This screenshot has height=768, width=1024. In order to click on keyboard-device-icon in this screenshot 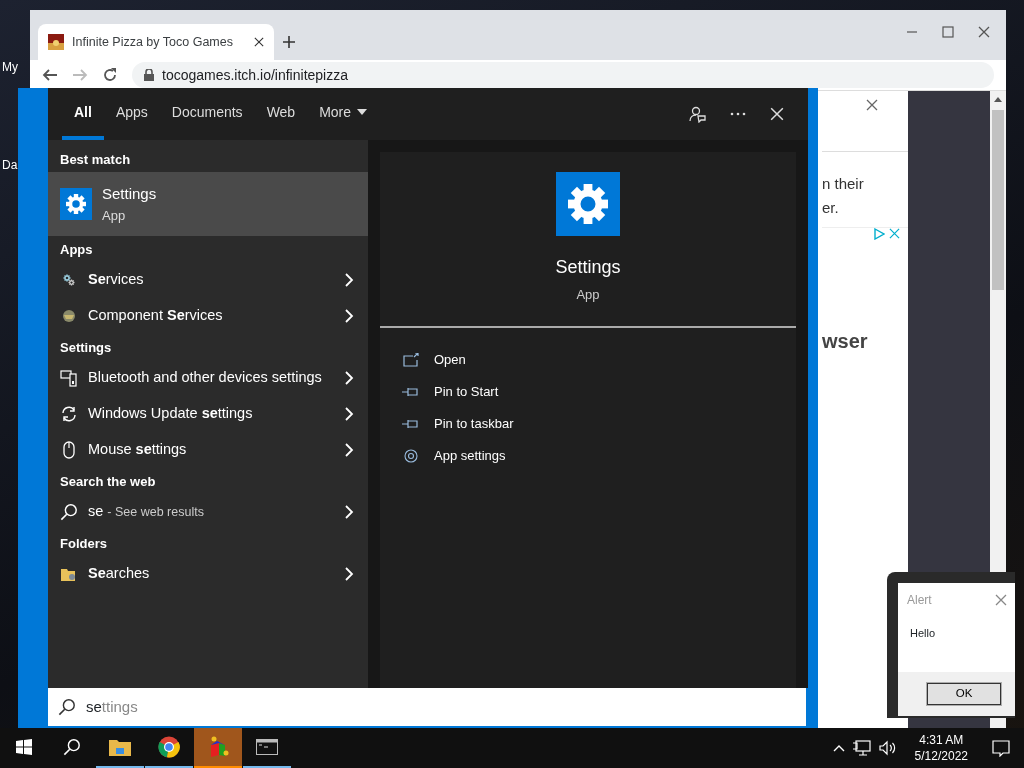, I will do `click(69, 378)`.